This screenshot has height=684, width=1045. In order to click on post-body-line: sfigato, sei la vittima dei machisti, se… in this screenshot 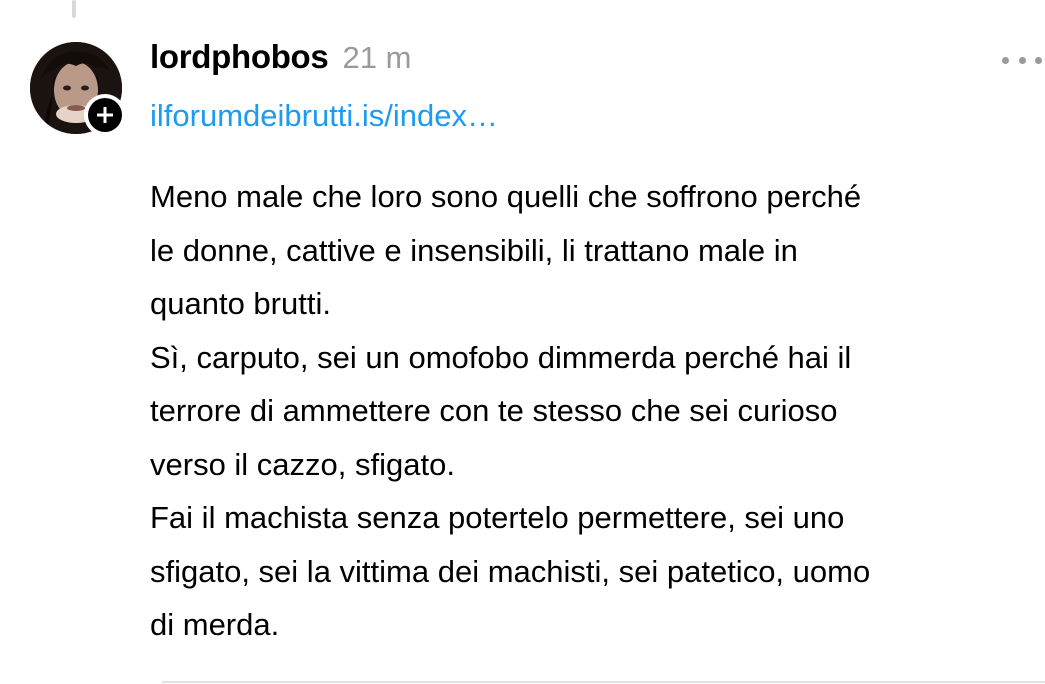, I will do `click(510, 571)`.